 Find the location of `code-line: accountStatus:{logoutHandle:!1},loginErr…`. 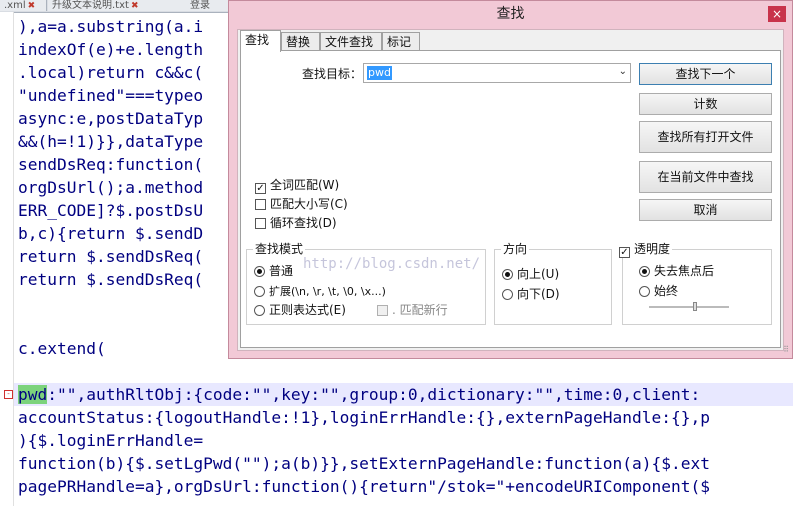

code-line: accountStatus:{logoutHandle:!1},loginErr… is located at coordinates (364, 417).